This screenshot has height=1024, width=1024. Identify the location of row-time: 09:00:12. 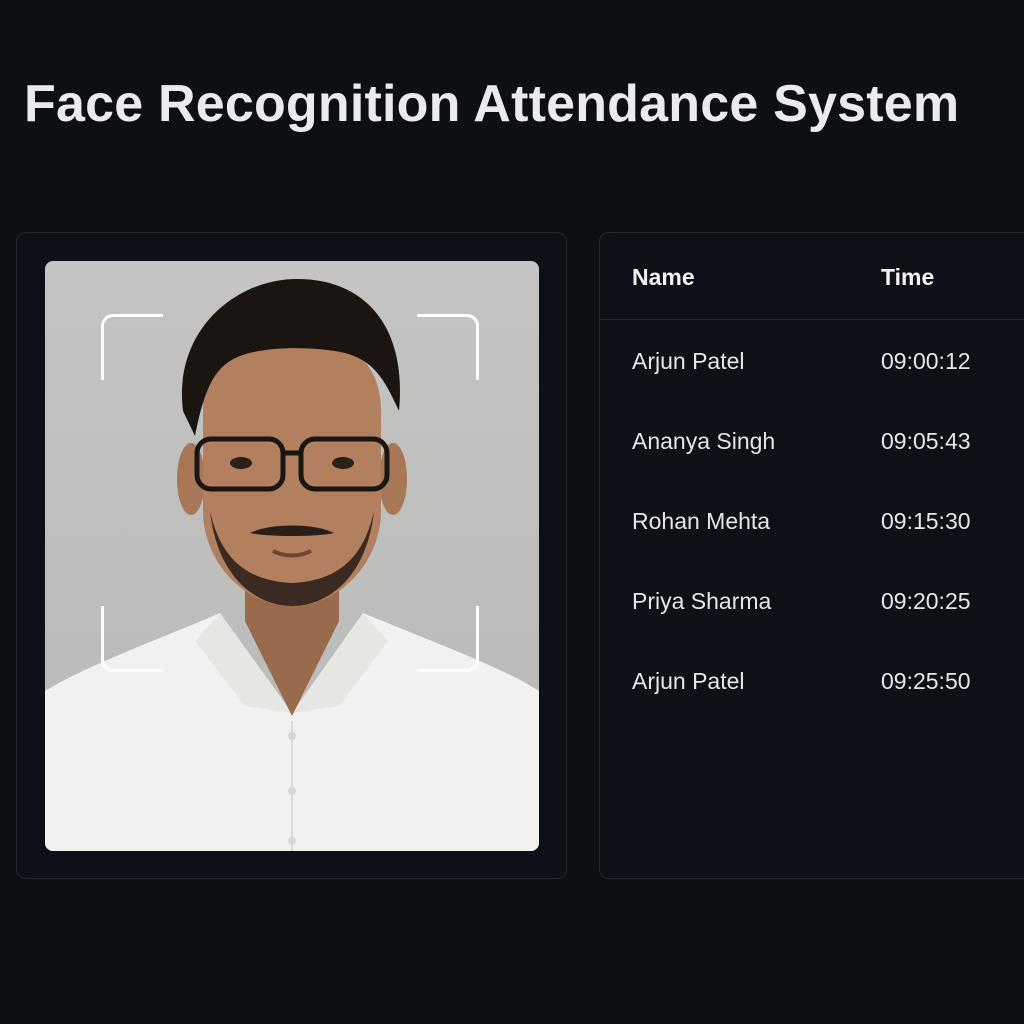
(926, 361).